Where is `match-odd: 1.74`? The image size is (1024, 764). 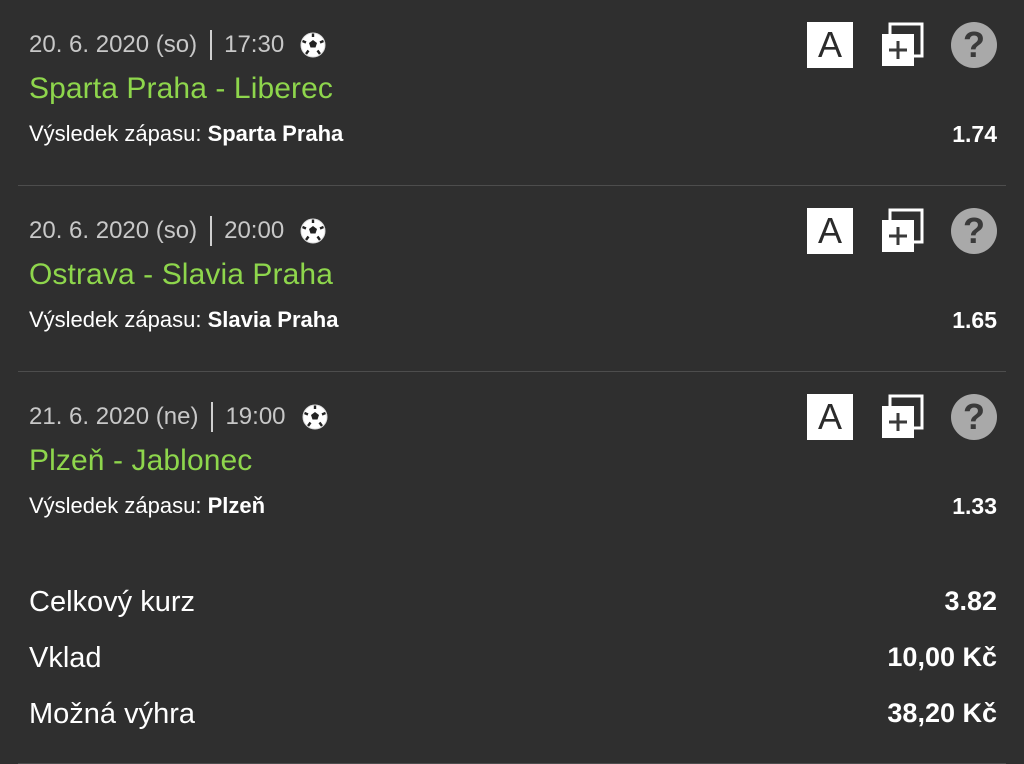 match-odd: 1.74 is located at coordinates (974, 134).